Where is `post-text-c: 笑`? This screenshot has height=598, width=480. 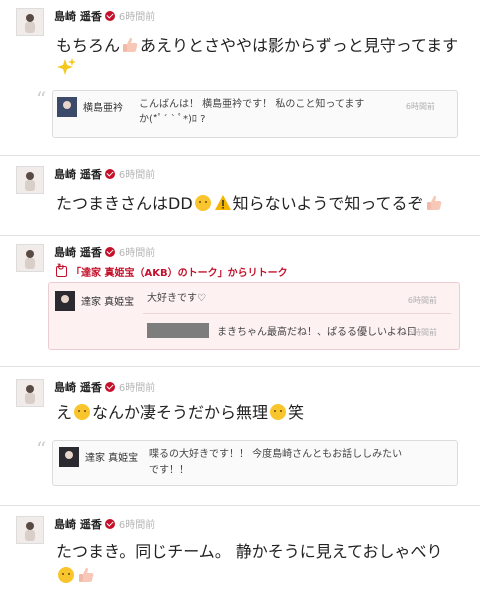
post-text-c: 笑 is located at coordinates (296, 412).